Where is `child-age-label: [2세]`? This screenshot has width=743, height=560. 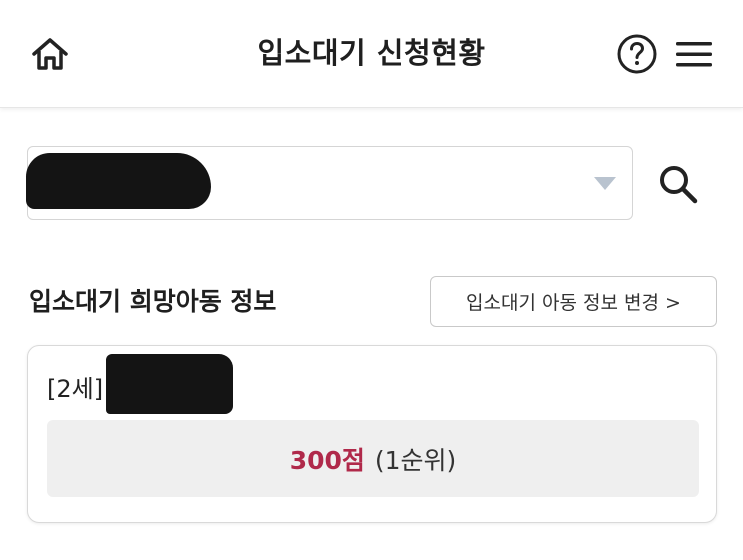
child-age-label: [2세] is located at coordinates (75, 389).